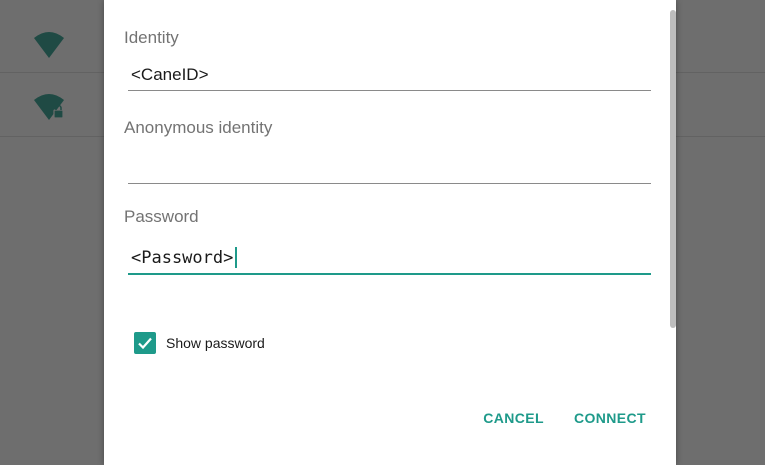 This screenshot has width=765, height=465. I want to click on show-password-label: Show password, so click(215, 343).